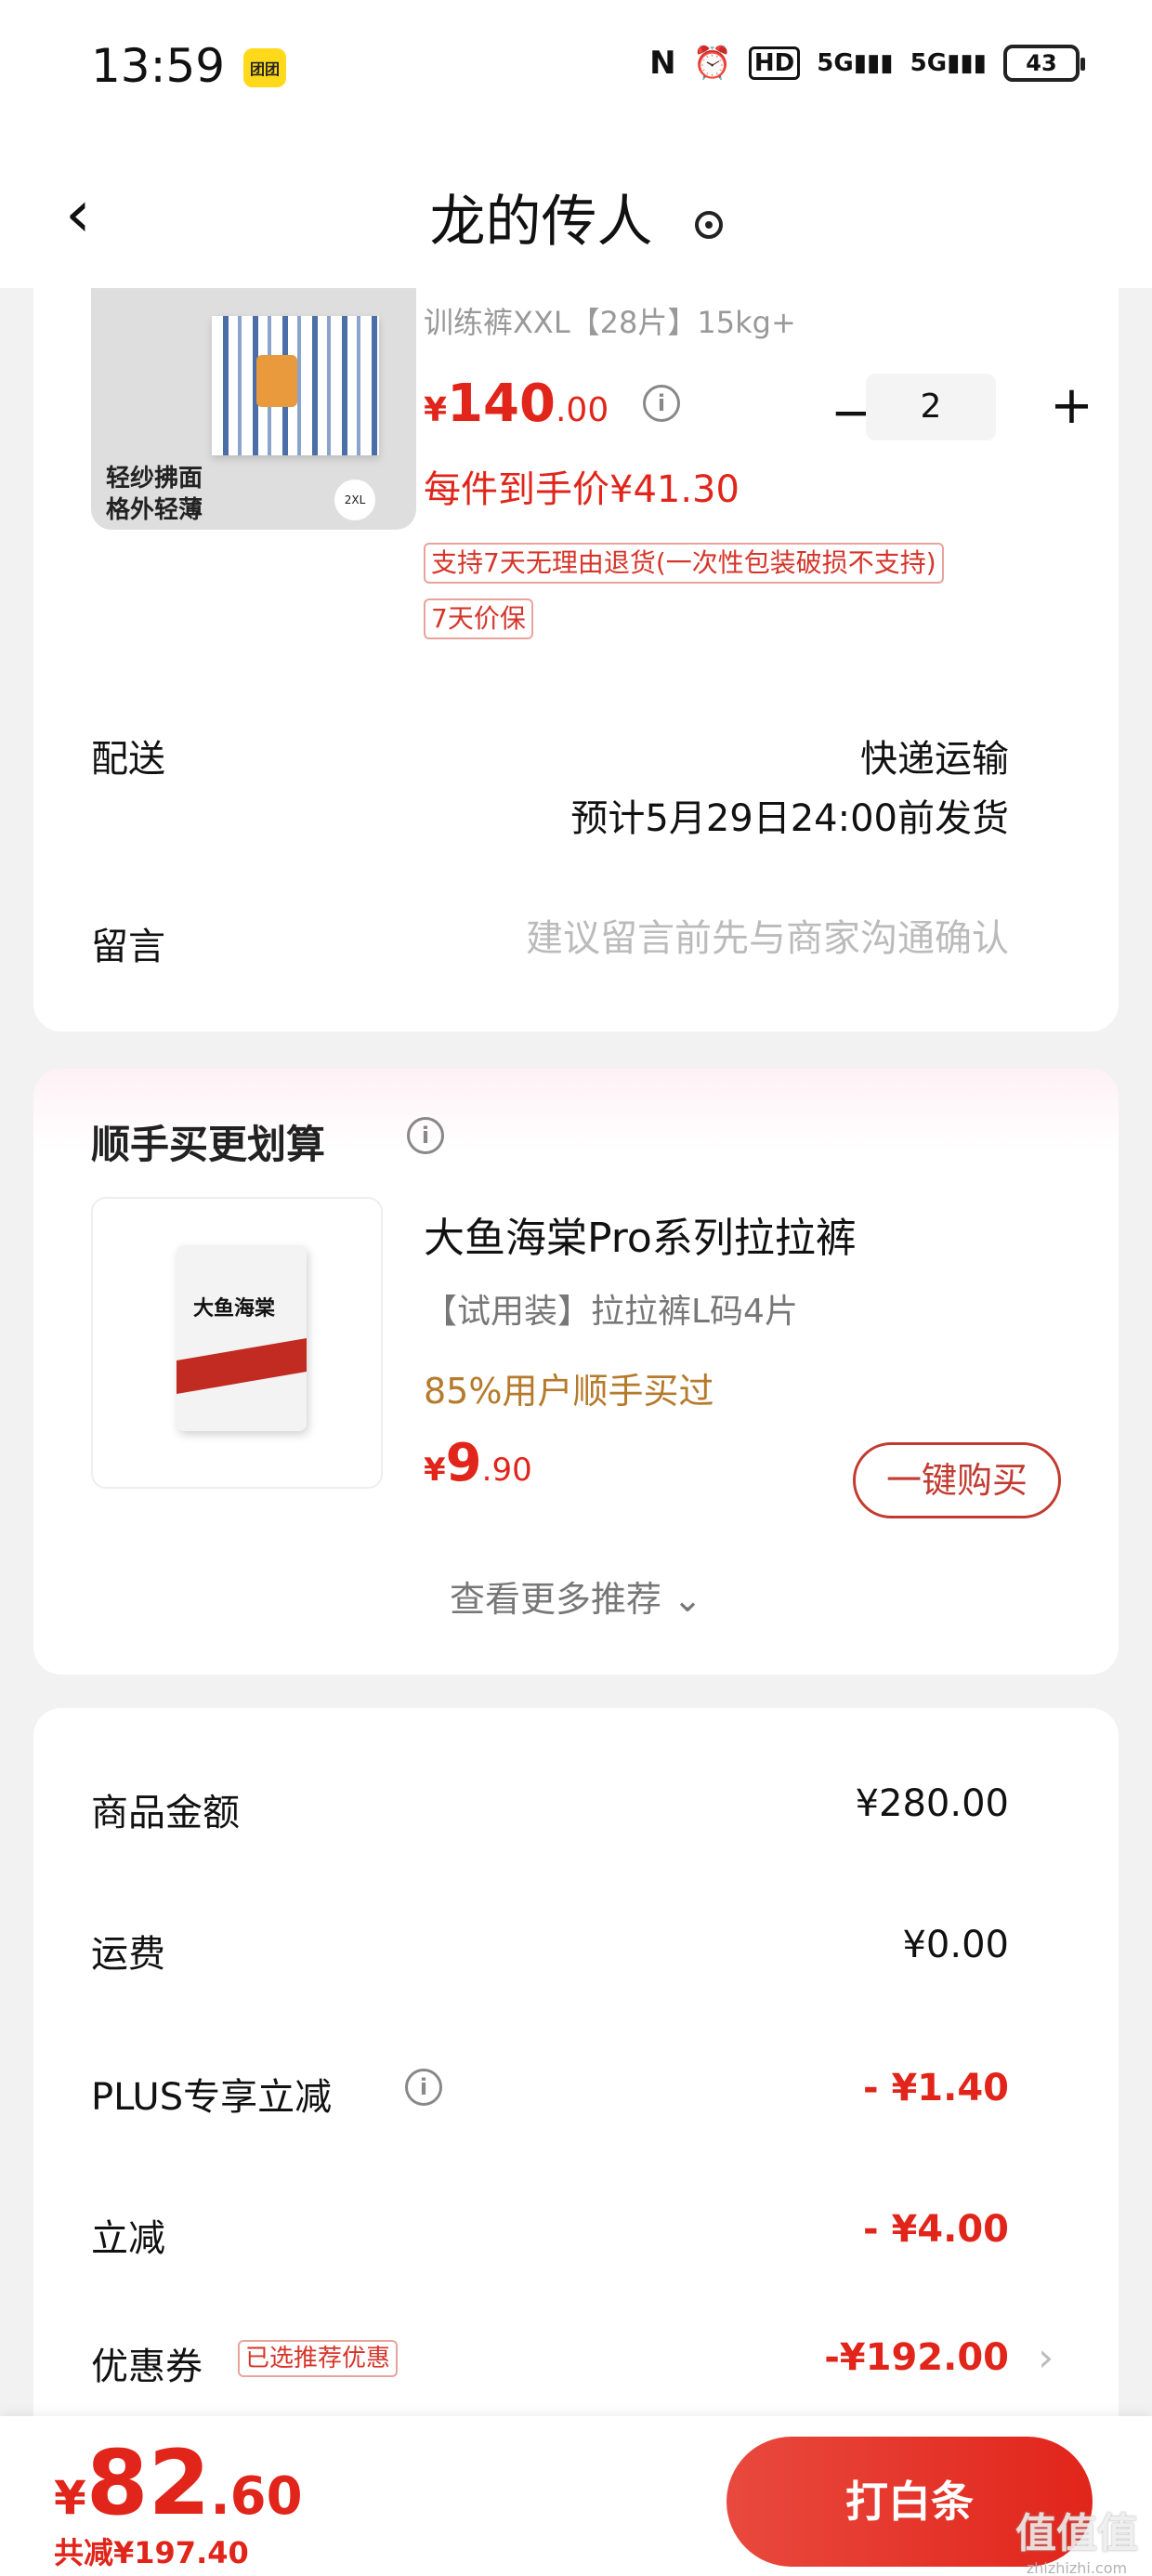 The image size is (1152, 2576). Describe the element at coordinates (1077, 2567) in the screenshot. I see `watermark-subtext: zhizhizhi.com` at that location.